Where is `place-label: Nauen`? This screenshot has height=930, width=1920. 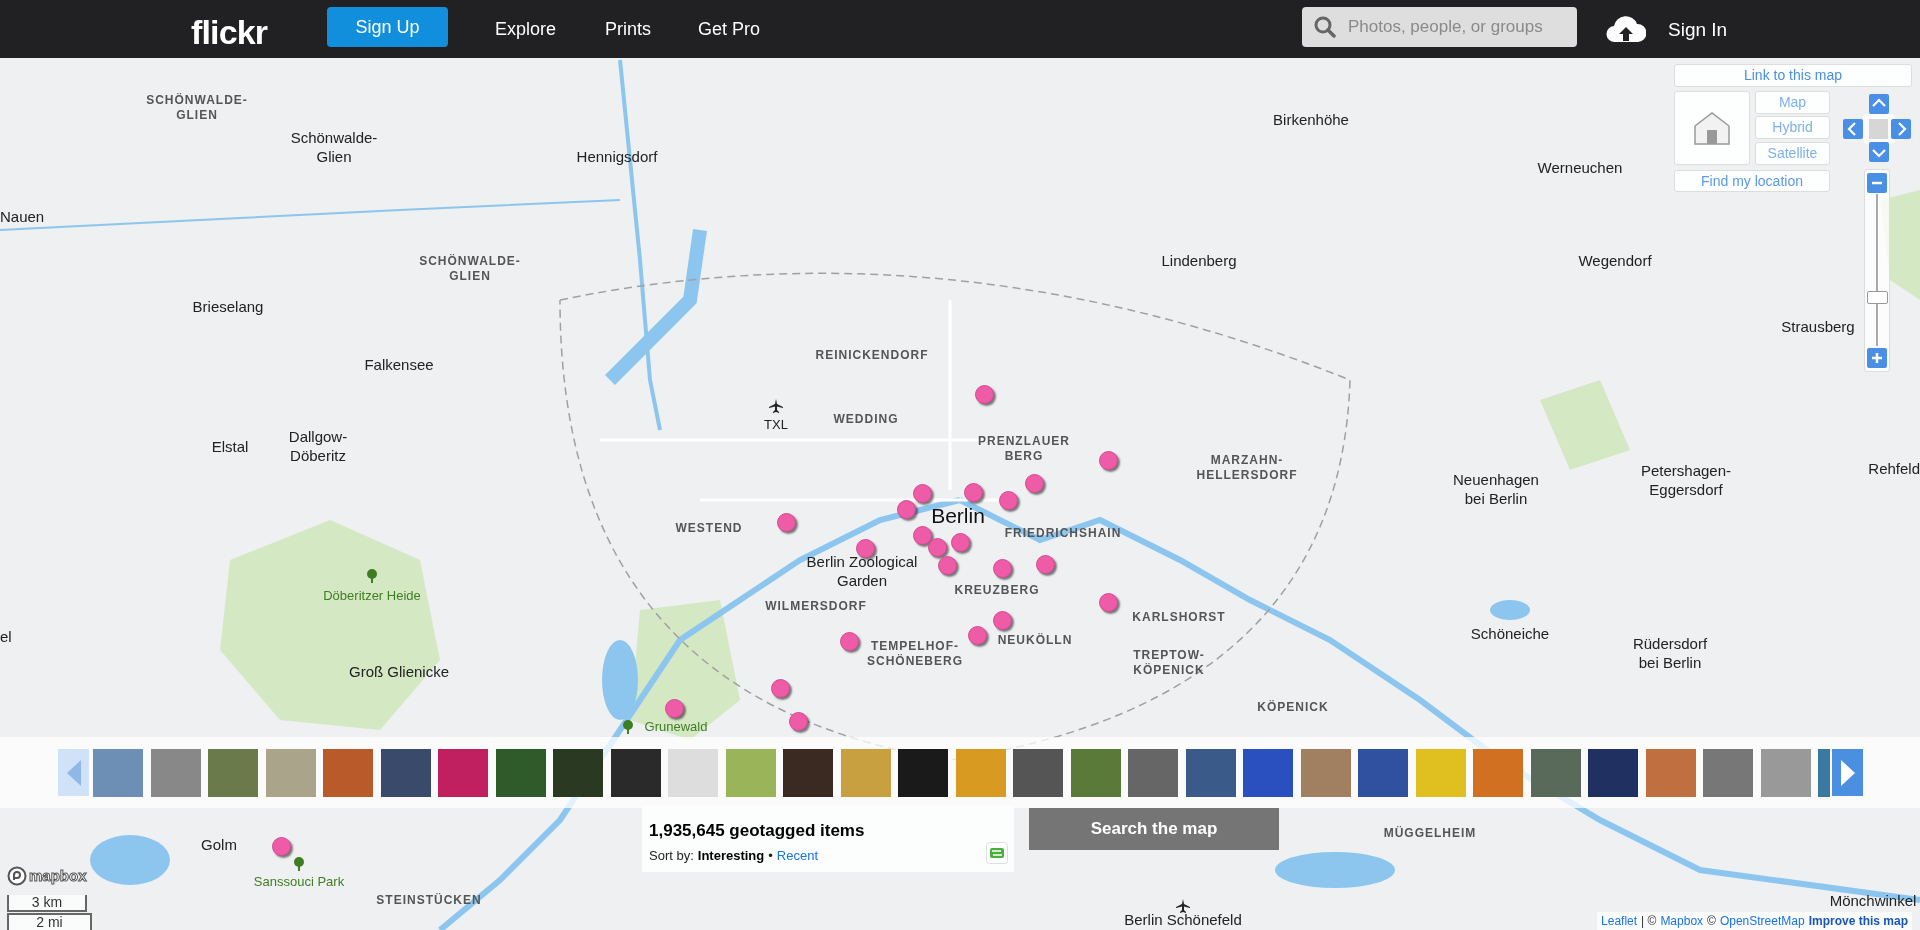
place-label: Nauen is located at coordinates (22, 217).